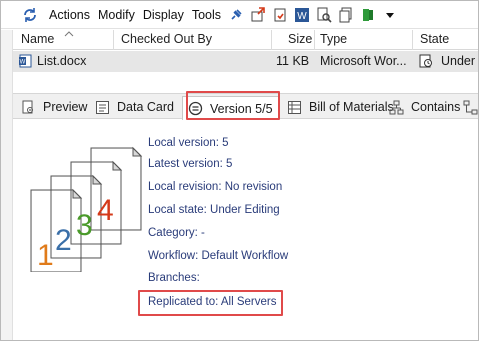 The image size is (479, 341). What do you see at coordinates (176, 233) in the screenshot?
I see `category-label: Category: -` at bounding box center [176, 233].